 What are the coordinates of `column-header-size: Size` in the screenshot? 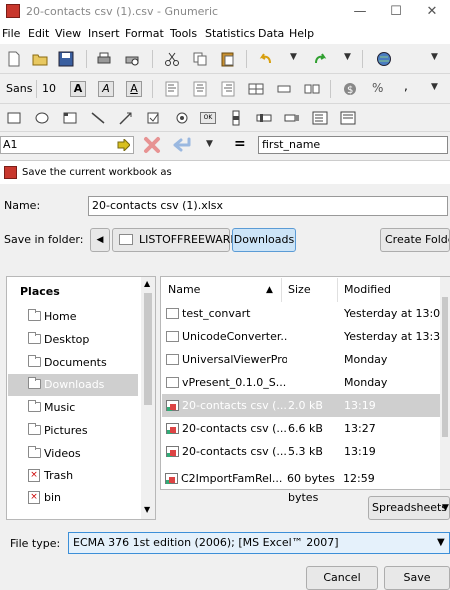 It's located at (310, 290).